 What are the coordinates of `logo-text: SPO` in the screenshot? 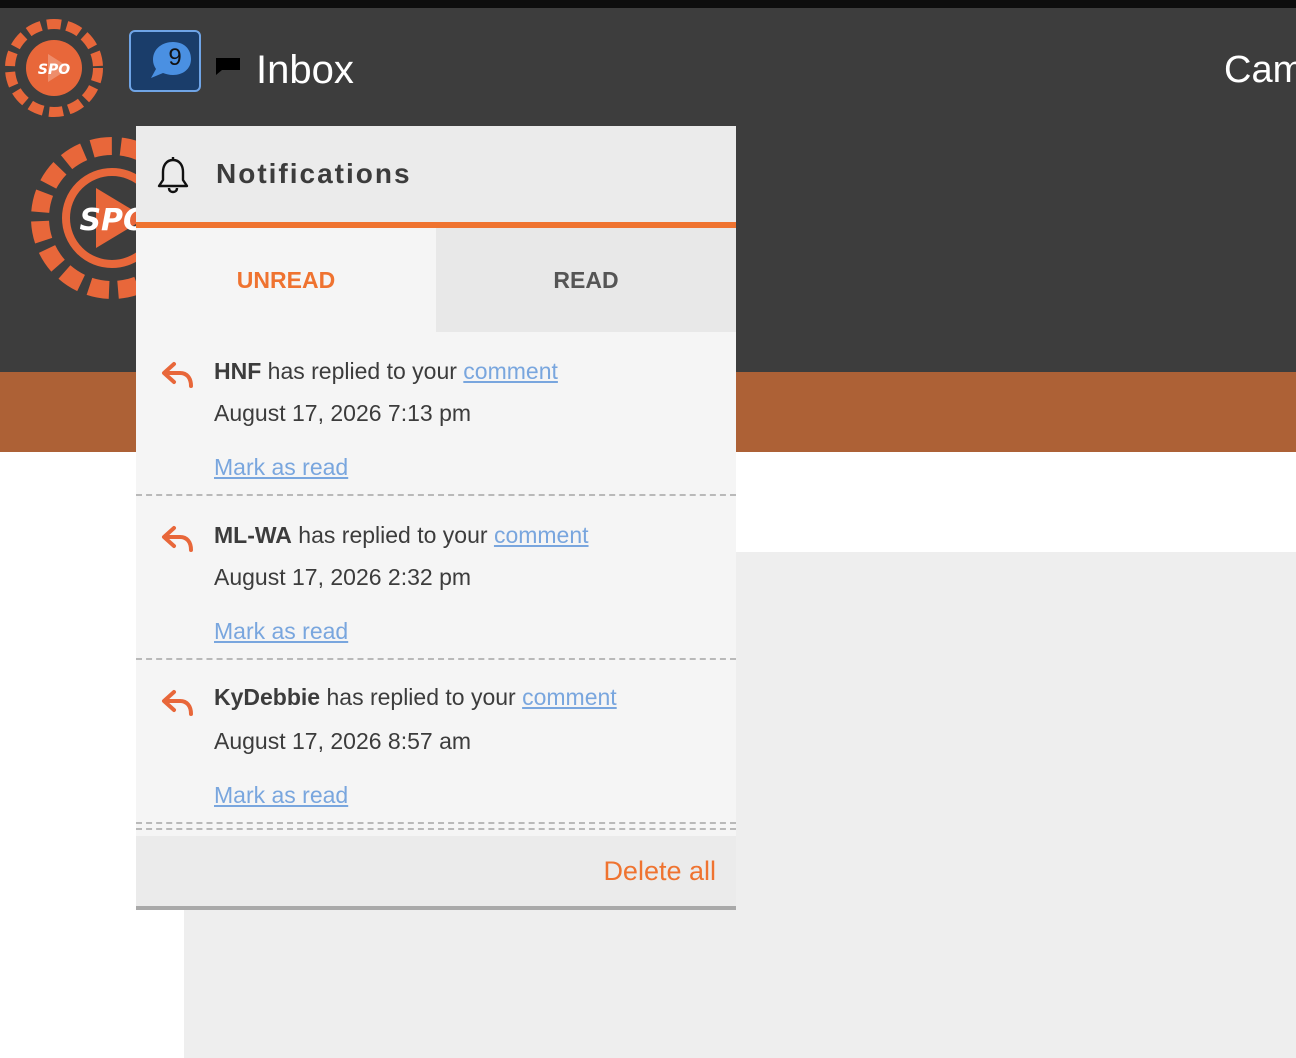 It's located at (54, 70).